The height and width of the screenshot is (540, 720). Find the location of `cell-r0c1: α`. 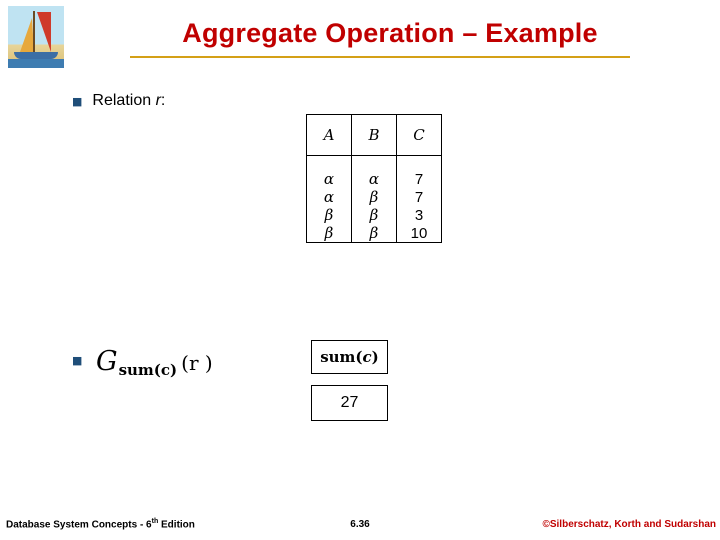

cell-r0c1: α is located at coordinates (374, 179).